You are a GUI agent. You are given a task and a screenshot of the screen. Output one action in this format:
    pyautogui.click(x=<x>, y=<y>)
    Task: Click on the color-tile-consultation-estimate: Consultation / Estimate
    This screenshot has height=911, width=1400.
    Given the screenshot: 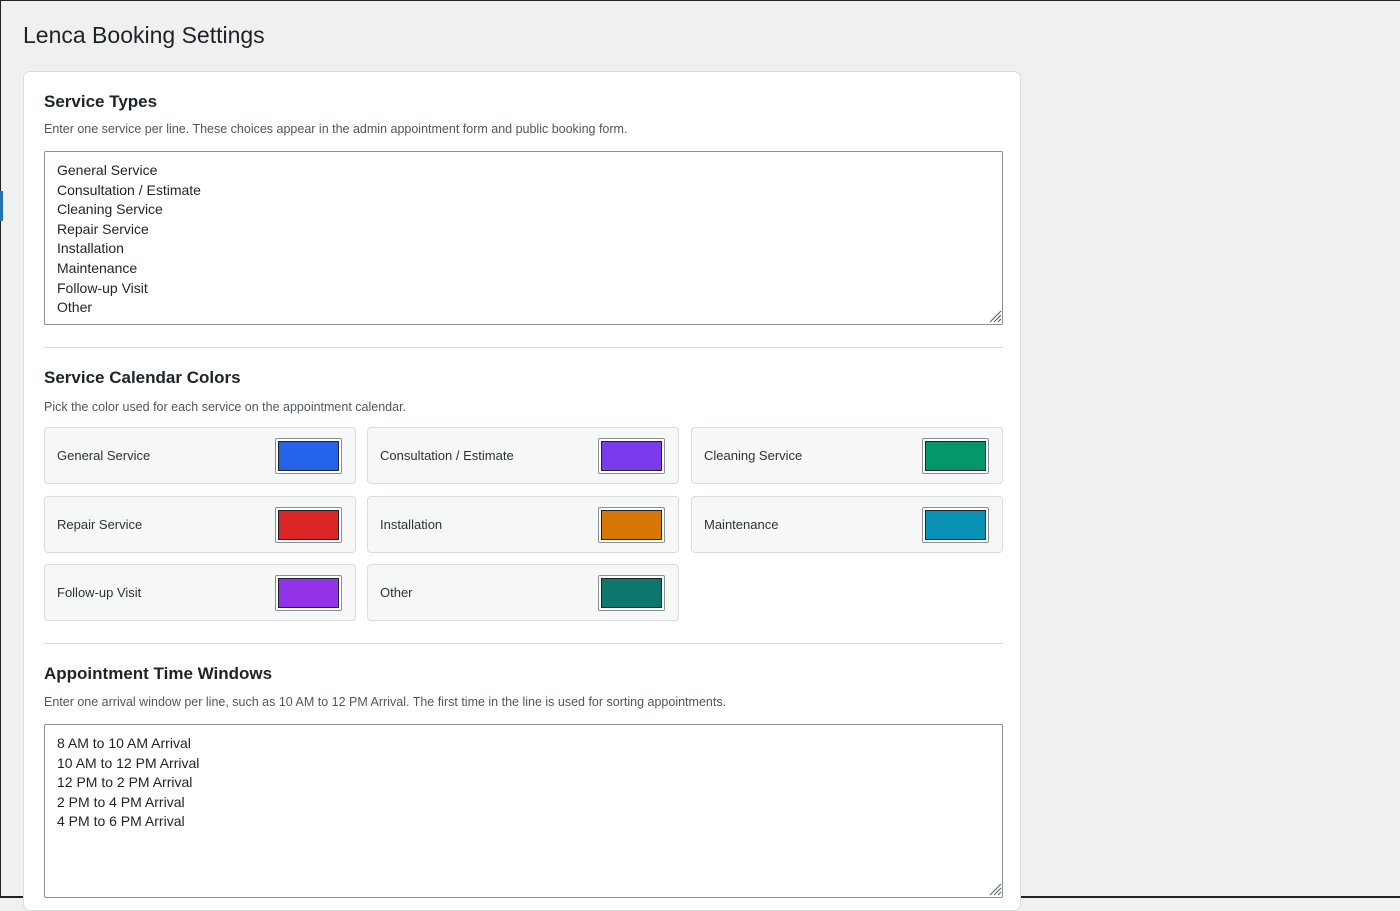 What is the action you would take?
    pyautogui.click(x=523, y=455)
    